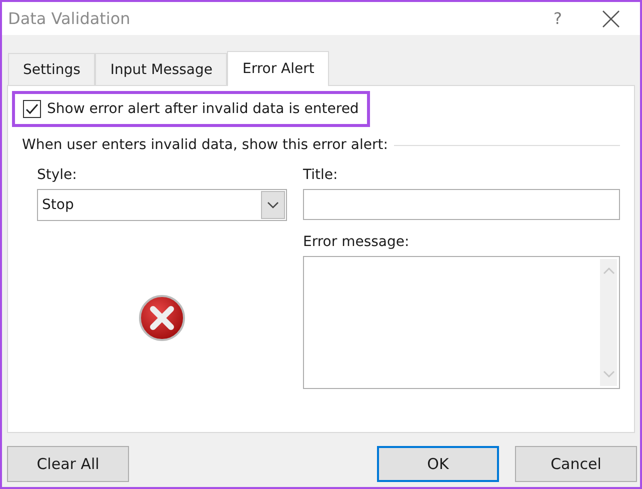  What do you see at coordinates (161, 69) in the screenshot?
I see `tab: Input Message` at bounding box center [161, 69].